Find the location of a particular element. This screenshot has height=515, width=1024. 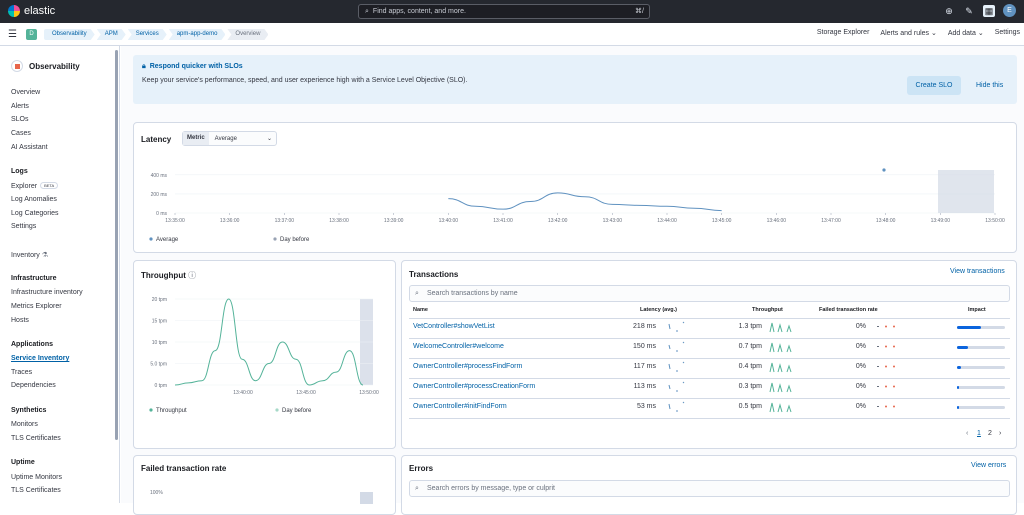

pagination-page-2: 2 is located at coordinates (990, 433).